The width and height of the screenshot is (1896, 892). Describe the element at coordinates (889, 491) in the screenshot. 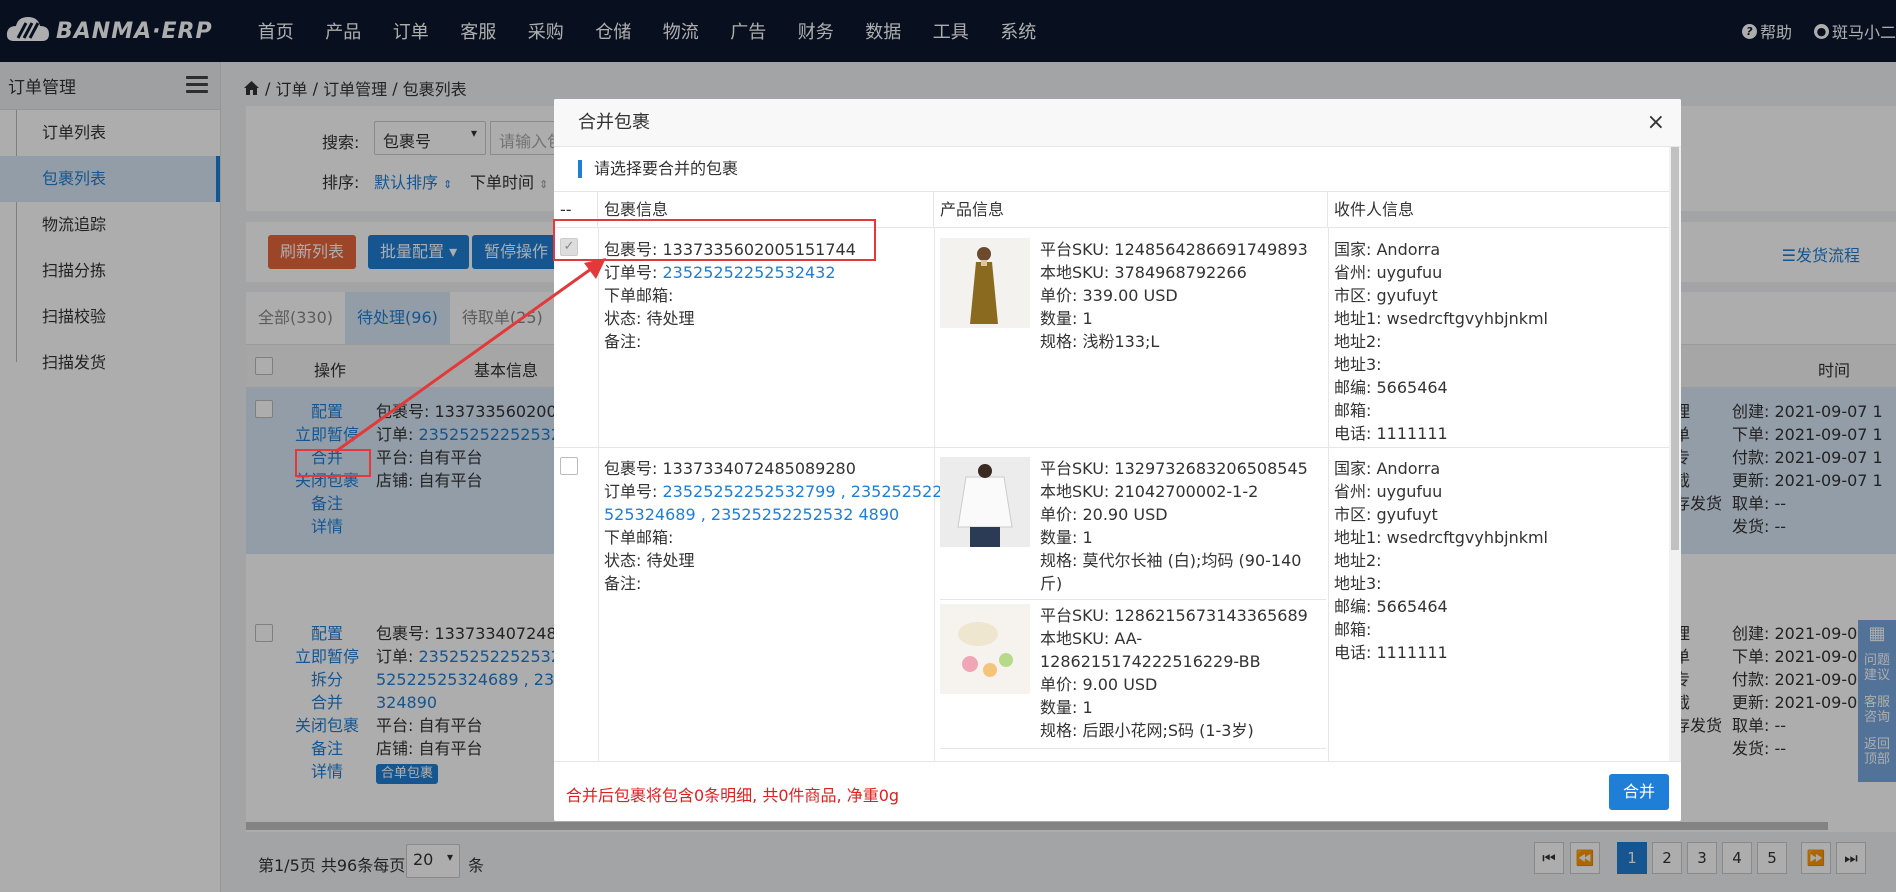

I see `order-link: , 235252522` at that location.